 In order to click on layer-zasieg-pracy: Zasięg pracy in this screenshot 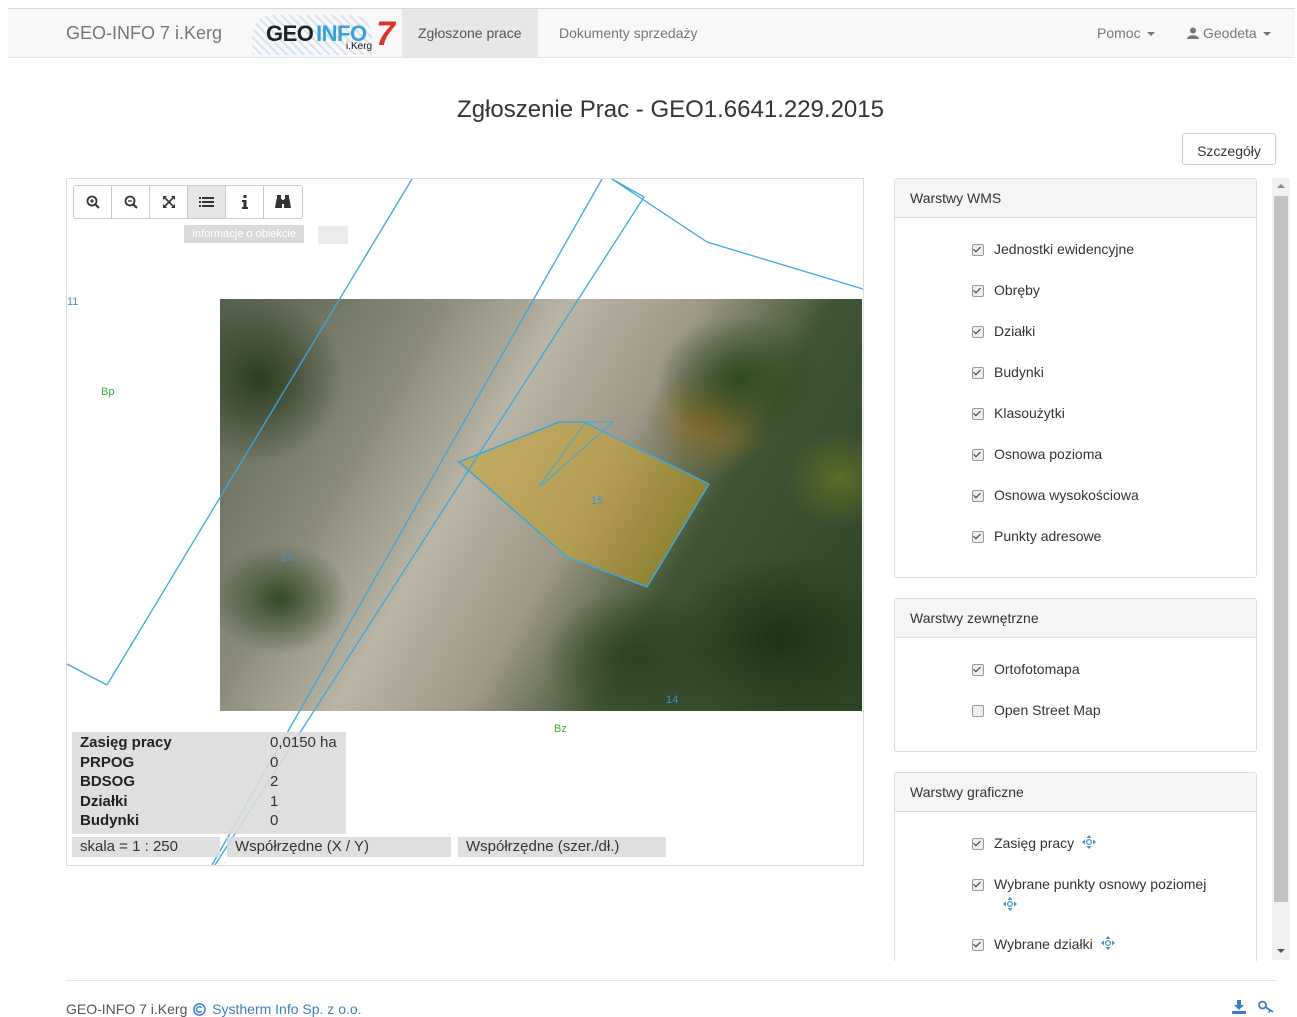, I will do `click(1034, 843)`.